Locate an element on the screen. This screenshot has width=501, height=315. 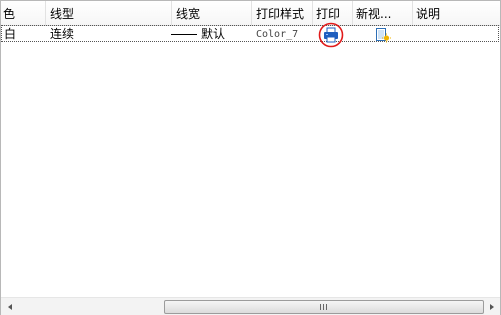
horizontal-scrollbar is located at coordinates (250, 306).